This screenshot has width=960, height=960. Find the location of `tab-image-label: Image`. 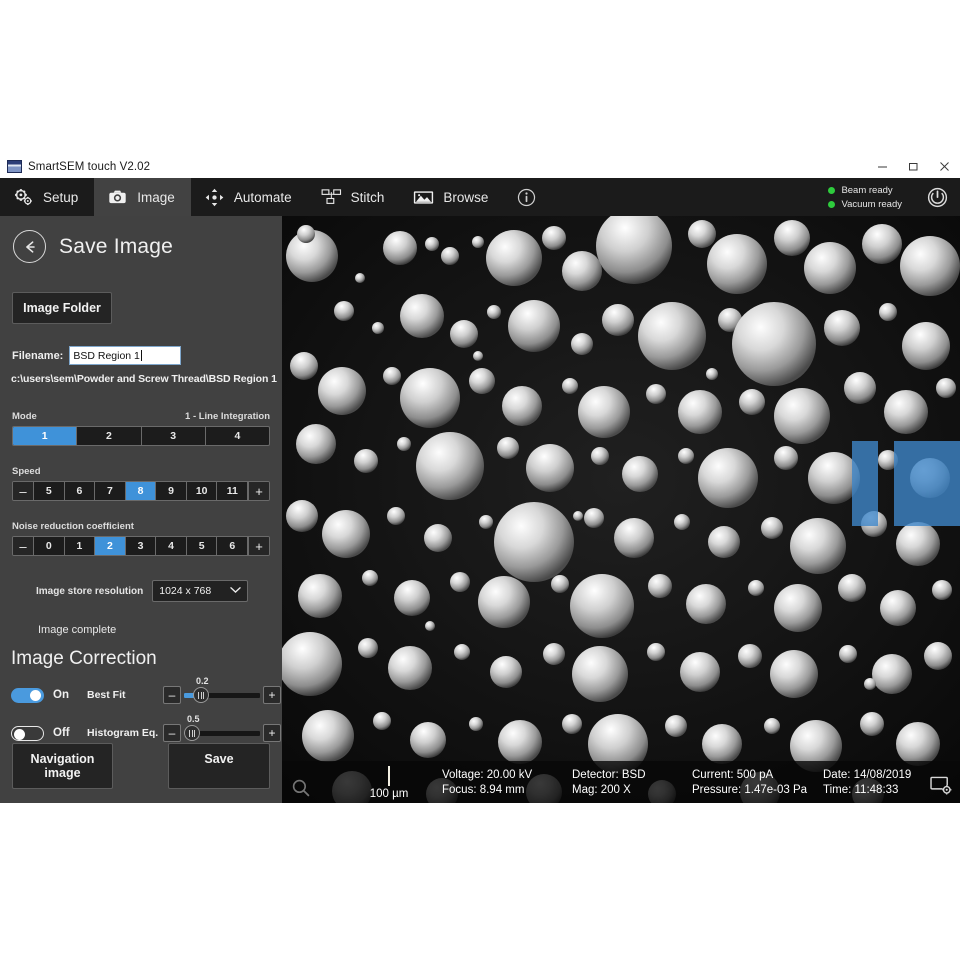

tab-image-label: Image is located at coordinates (156, 197).